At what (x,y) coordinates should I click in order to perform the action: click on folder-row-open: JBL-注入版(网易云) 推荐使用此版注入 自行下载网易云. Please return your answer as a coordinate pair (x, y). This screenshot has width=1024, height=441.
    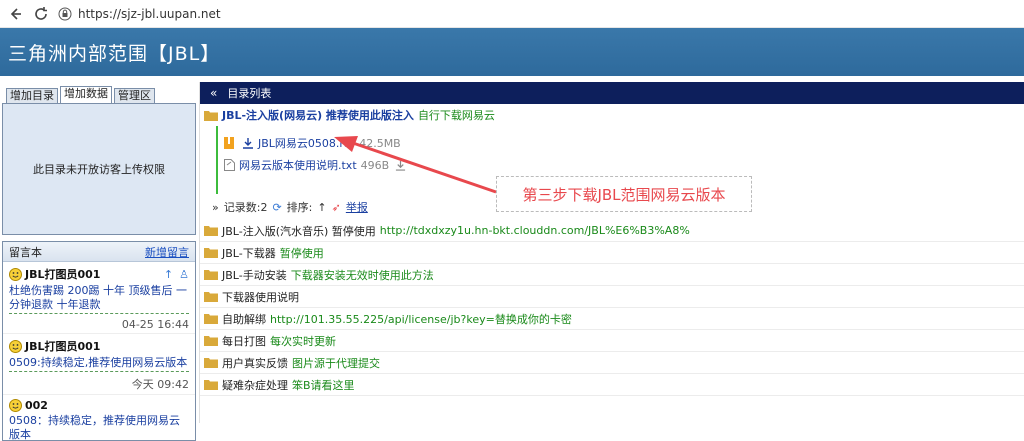
    Looking at the image, I should click on (612, 115).